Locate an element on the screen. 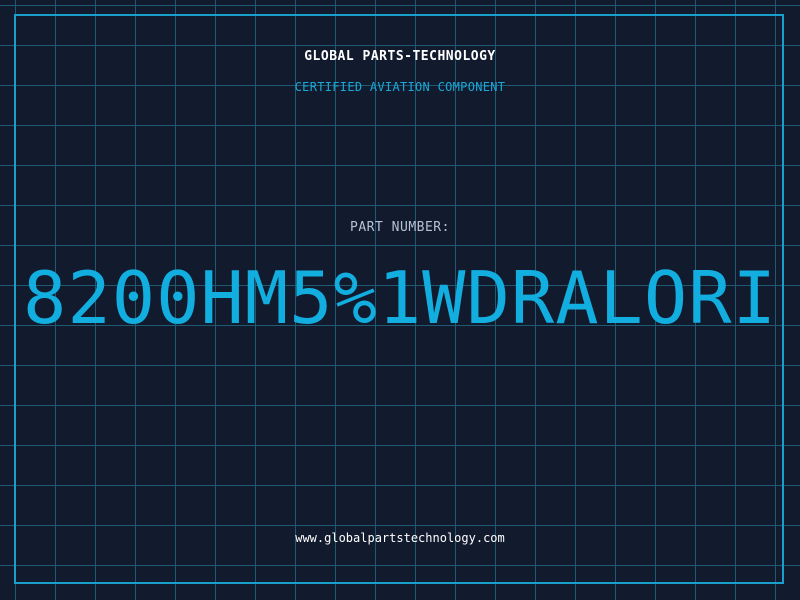 The image size is (800, 600). certification-subtitle: CERTIFIED AVIATION COMPONENT is located at coordinates (400, 87).